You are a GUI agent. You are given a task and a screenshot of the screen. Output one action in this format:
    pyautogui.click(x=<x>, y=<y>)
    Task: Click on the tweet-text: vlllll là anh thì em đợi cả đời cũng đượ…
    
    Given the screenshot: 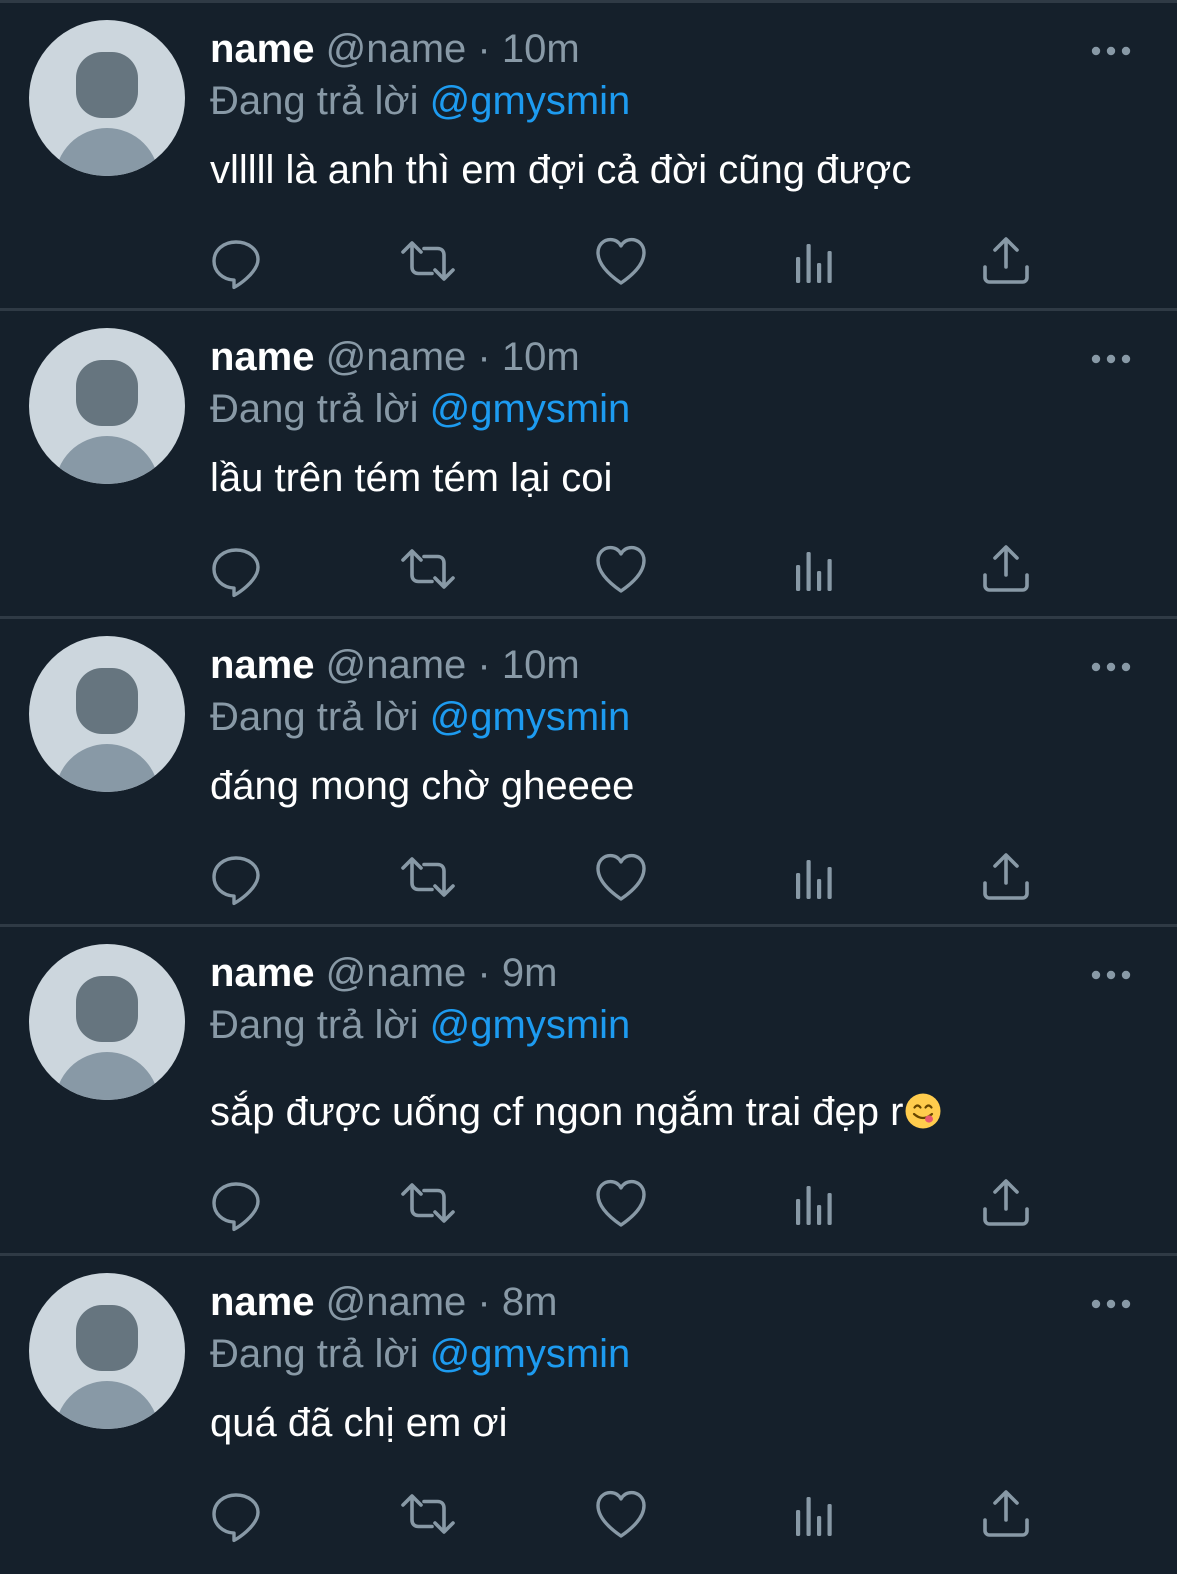 What is the action you would take?
    pyautogui.click(x=561, y=170)
    